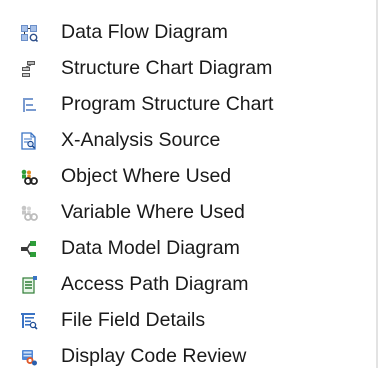  Describe the element at coordinates (29, 177) in the screenshot. I see `object-where-used-icon` at that location.